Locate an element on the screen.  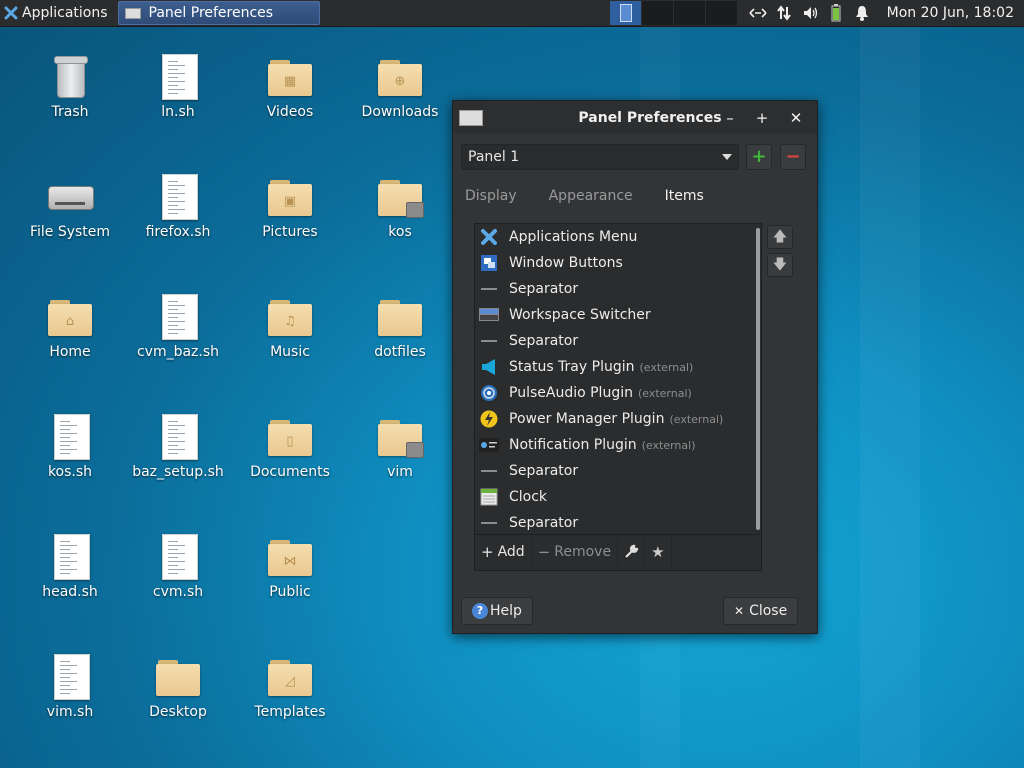
bell-icon is located at coordinates (862, 13).